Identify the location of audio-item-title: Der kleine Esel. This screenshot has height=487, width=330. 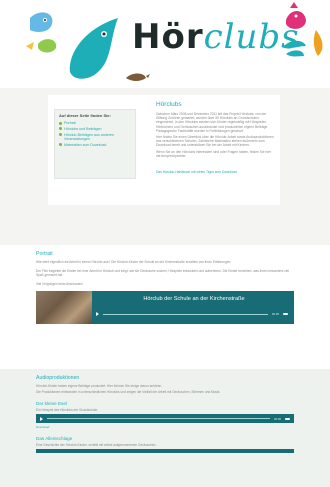
(51, 403).